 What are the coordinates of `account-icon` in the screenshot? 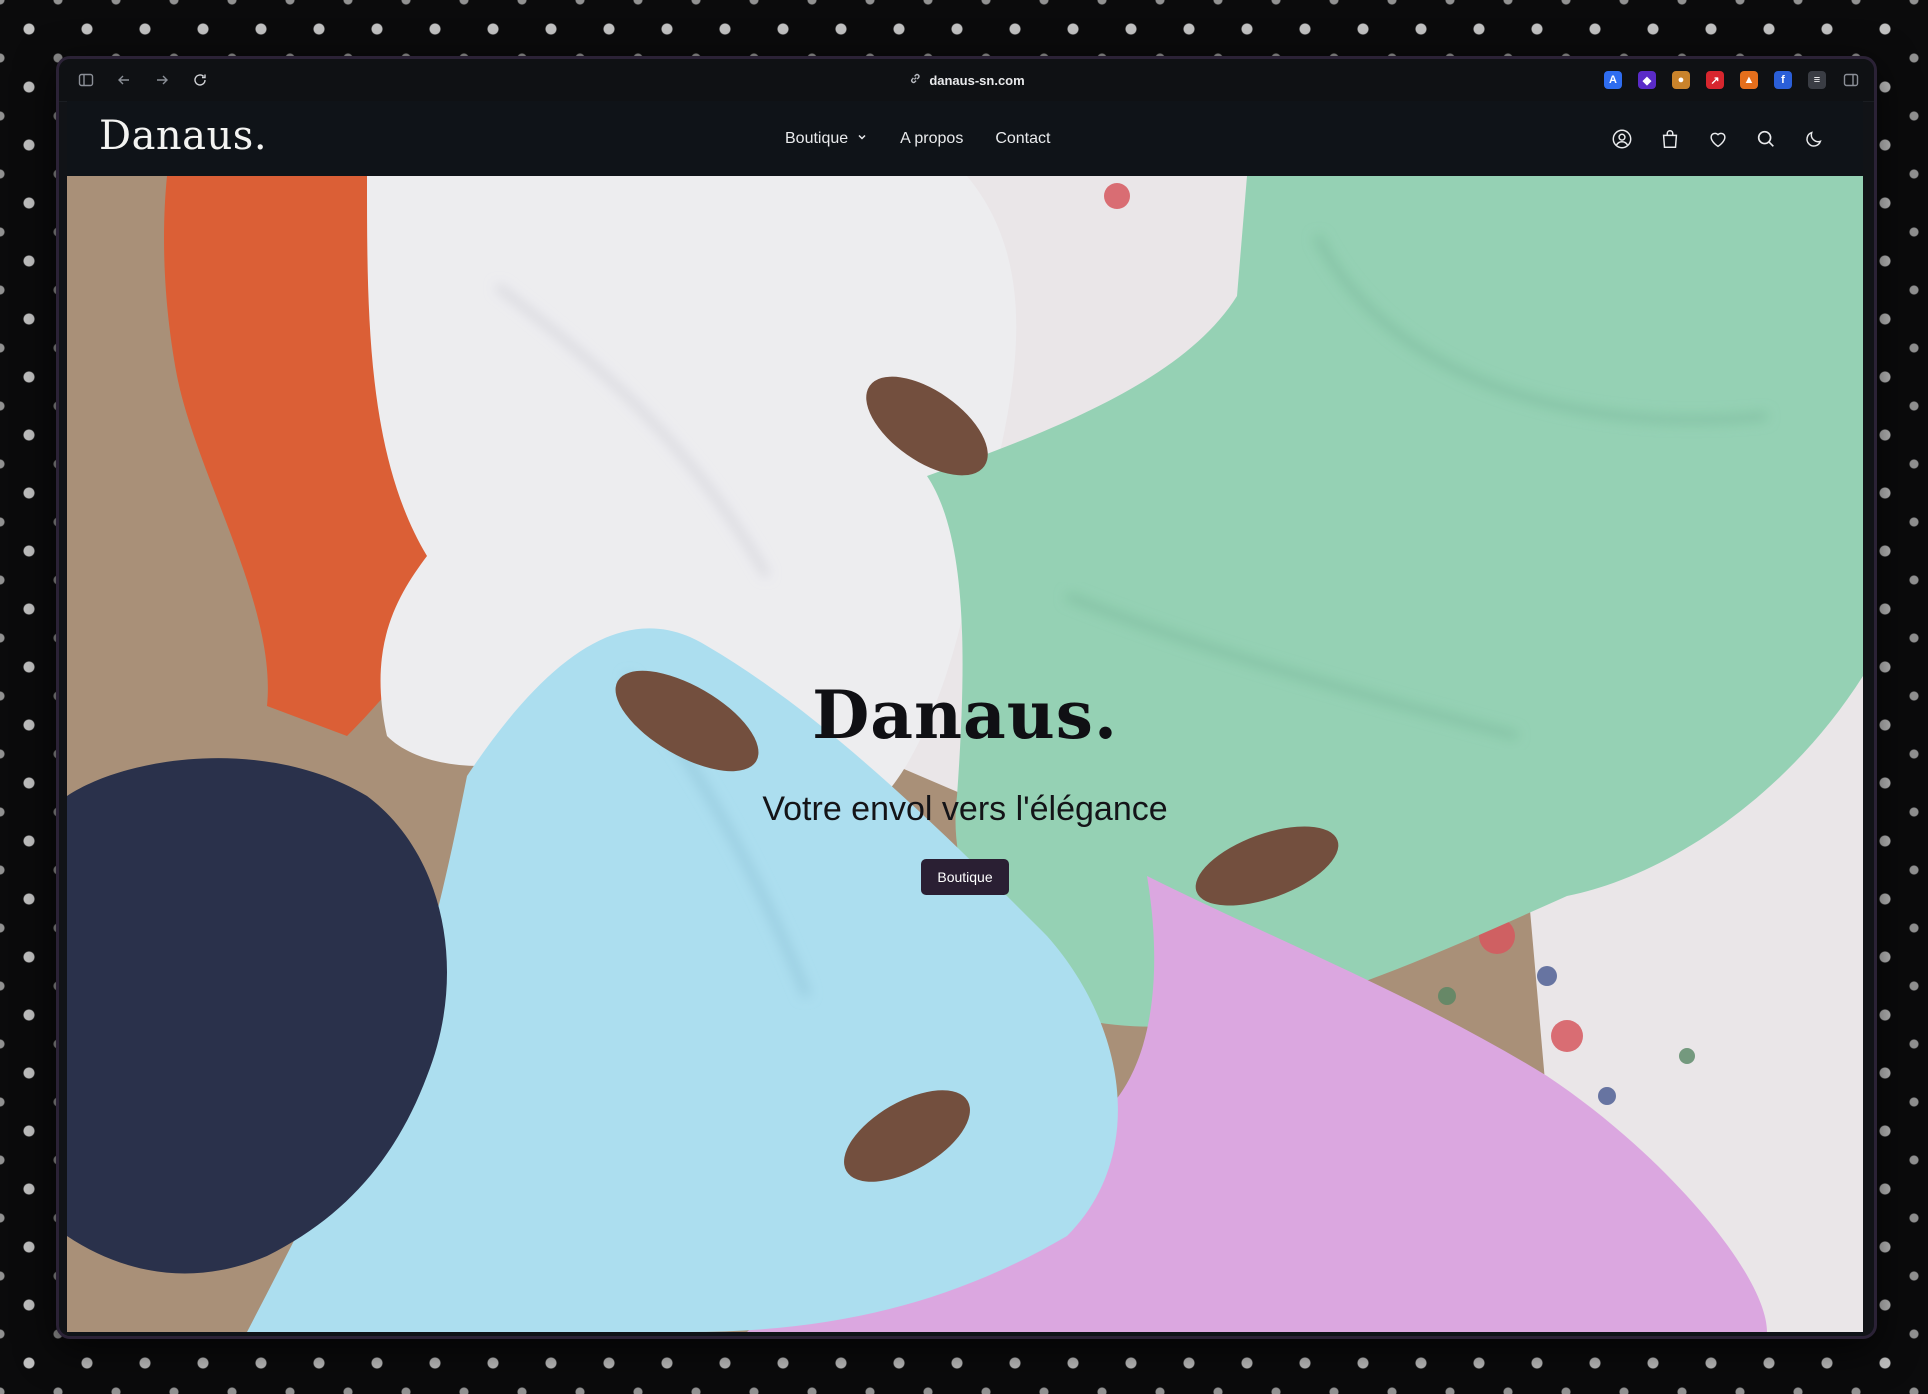 It's located at (1622, 139).